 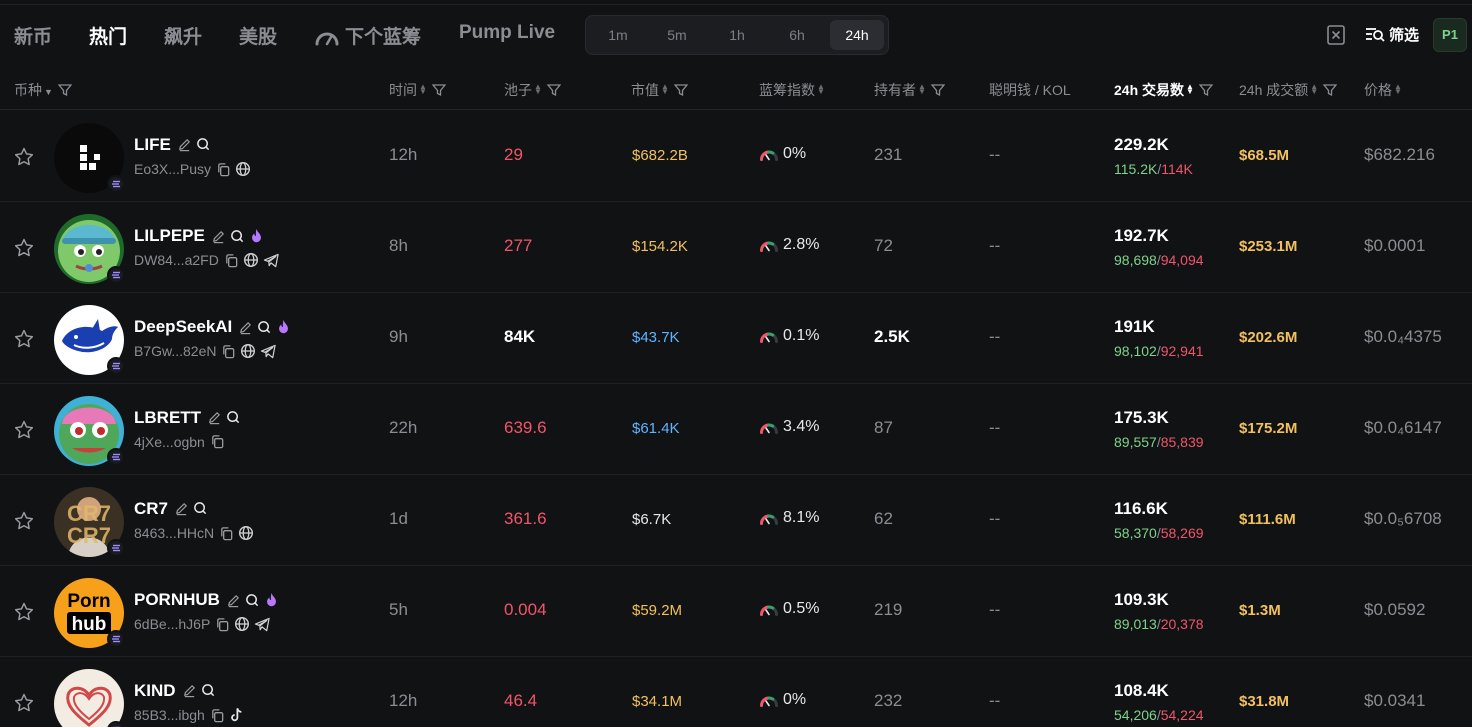 I want to click on col-pool: 池子 ▲ ▼, so click(x=532, y=90).